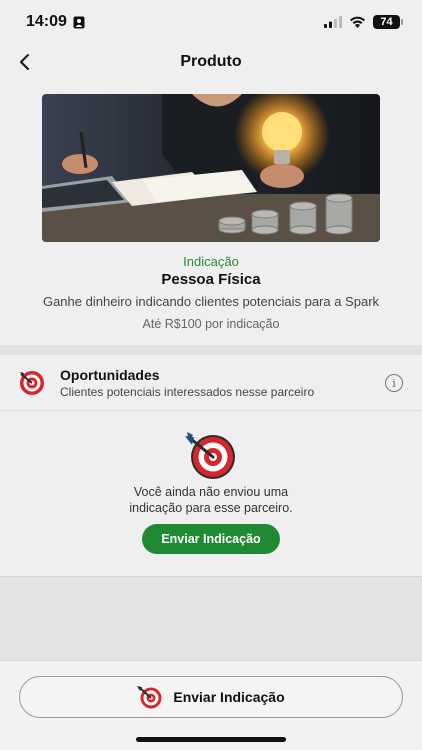  What do you see at coordinates (229, 697) in the screenshot?
I see `bottom-button-label: Enviar Indicação` at bounding box center [229, 697].